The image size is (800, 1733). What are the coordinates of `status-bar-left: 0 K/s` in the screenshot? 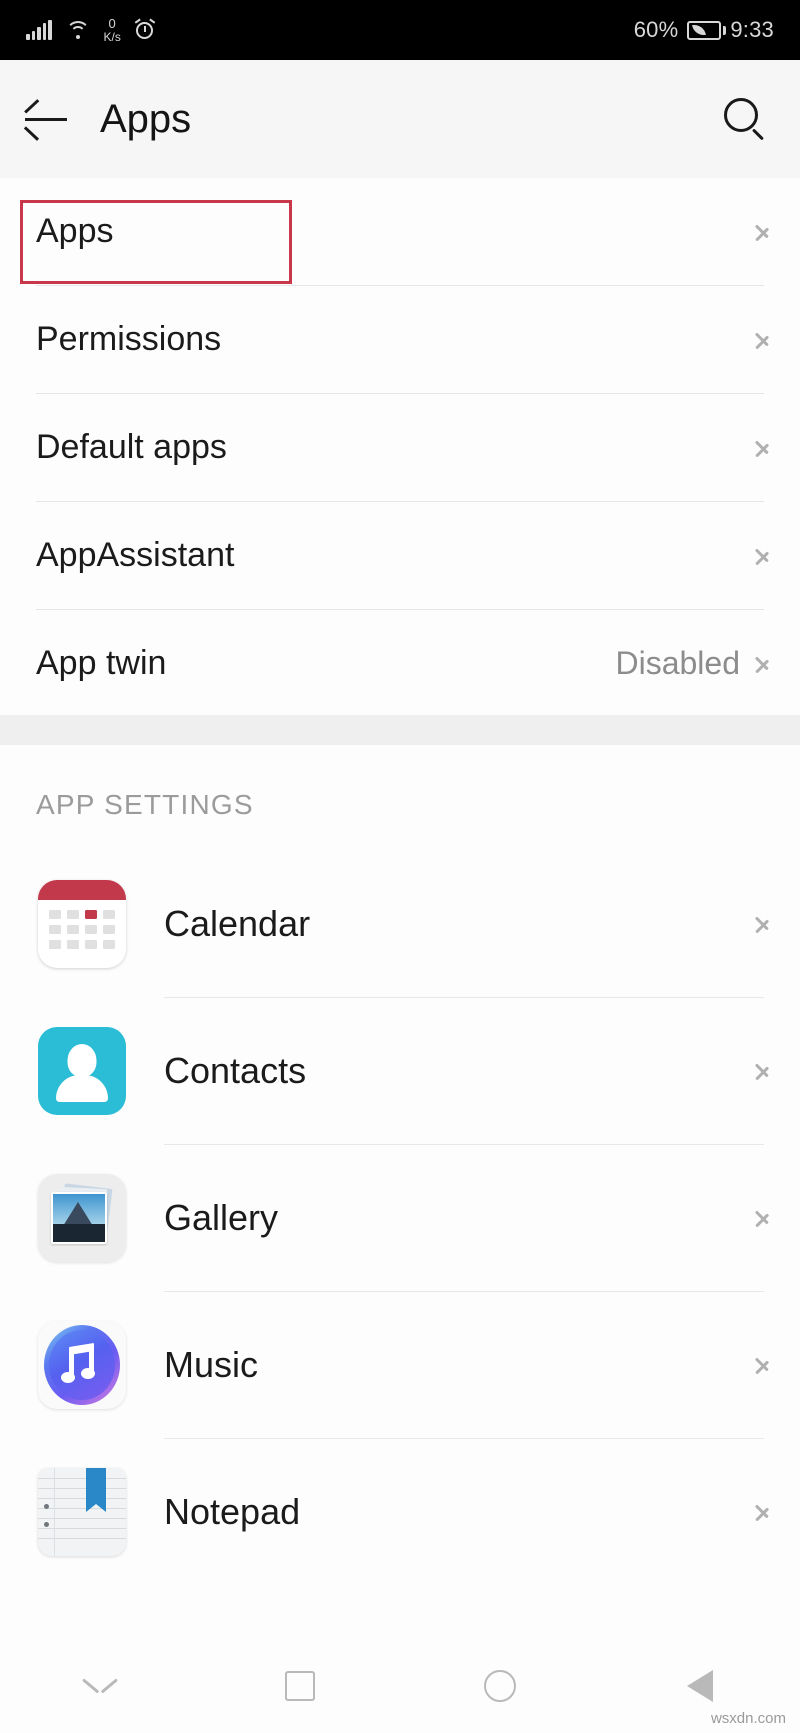 It's located at (91, 30).